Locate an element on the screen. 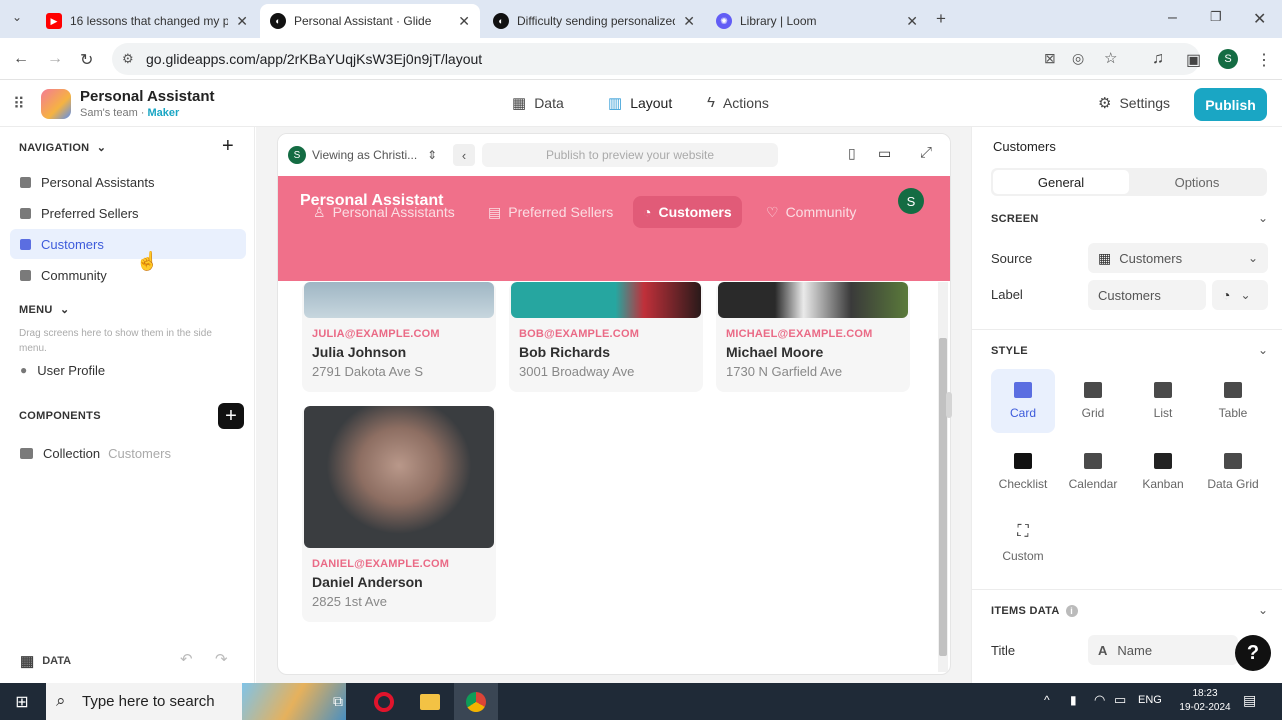 The image size is (1282, 720). tray-chevron-icon: ^ is located at coordinates (1047, 700).